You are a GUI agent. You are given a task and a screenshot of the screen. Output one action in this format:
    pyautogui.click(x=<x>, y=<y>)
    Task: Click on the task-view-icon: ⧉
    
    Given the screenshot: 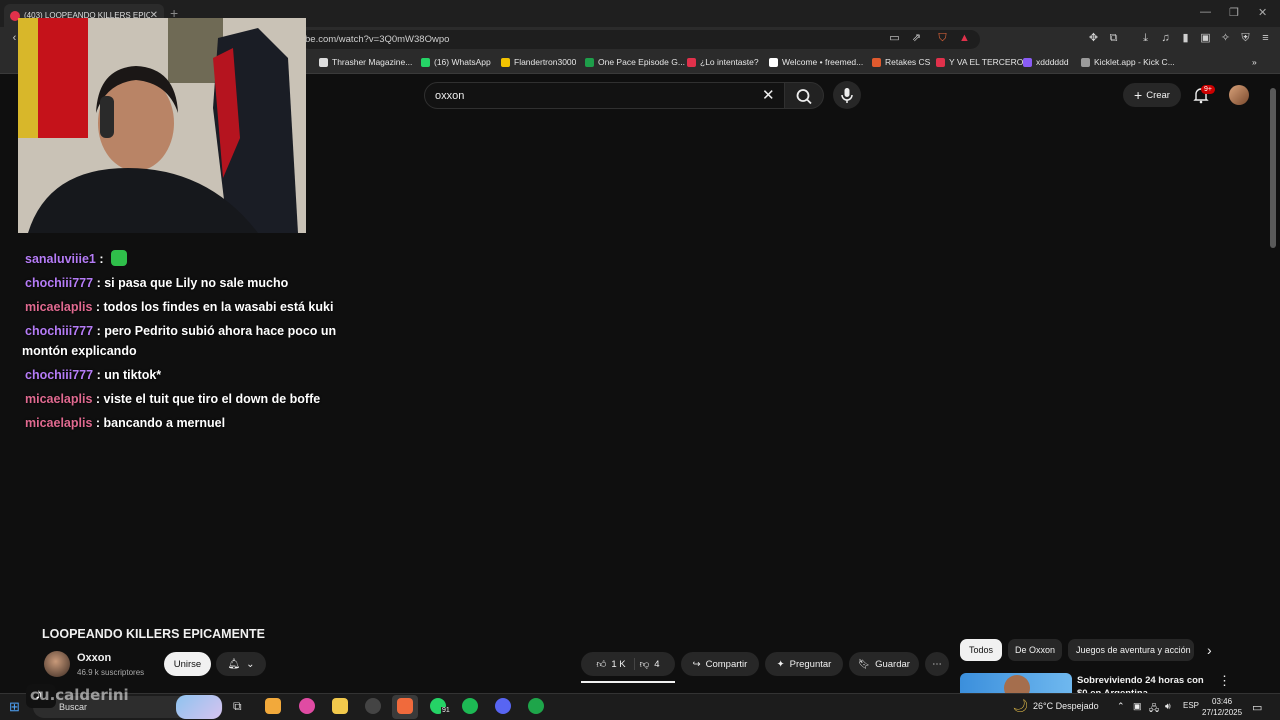 What is the action you would take?
    pyautogui.click(x=237, y=706)
    